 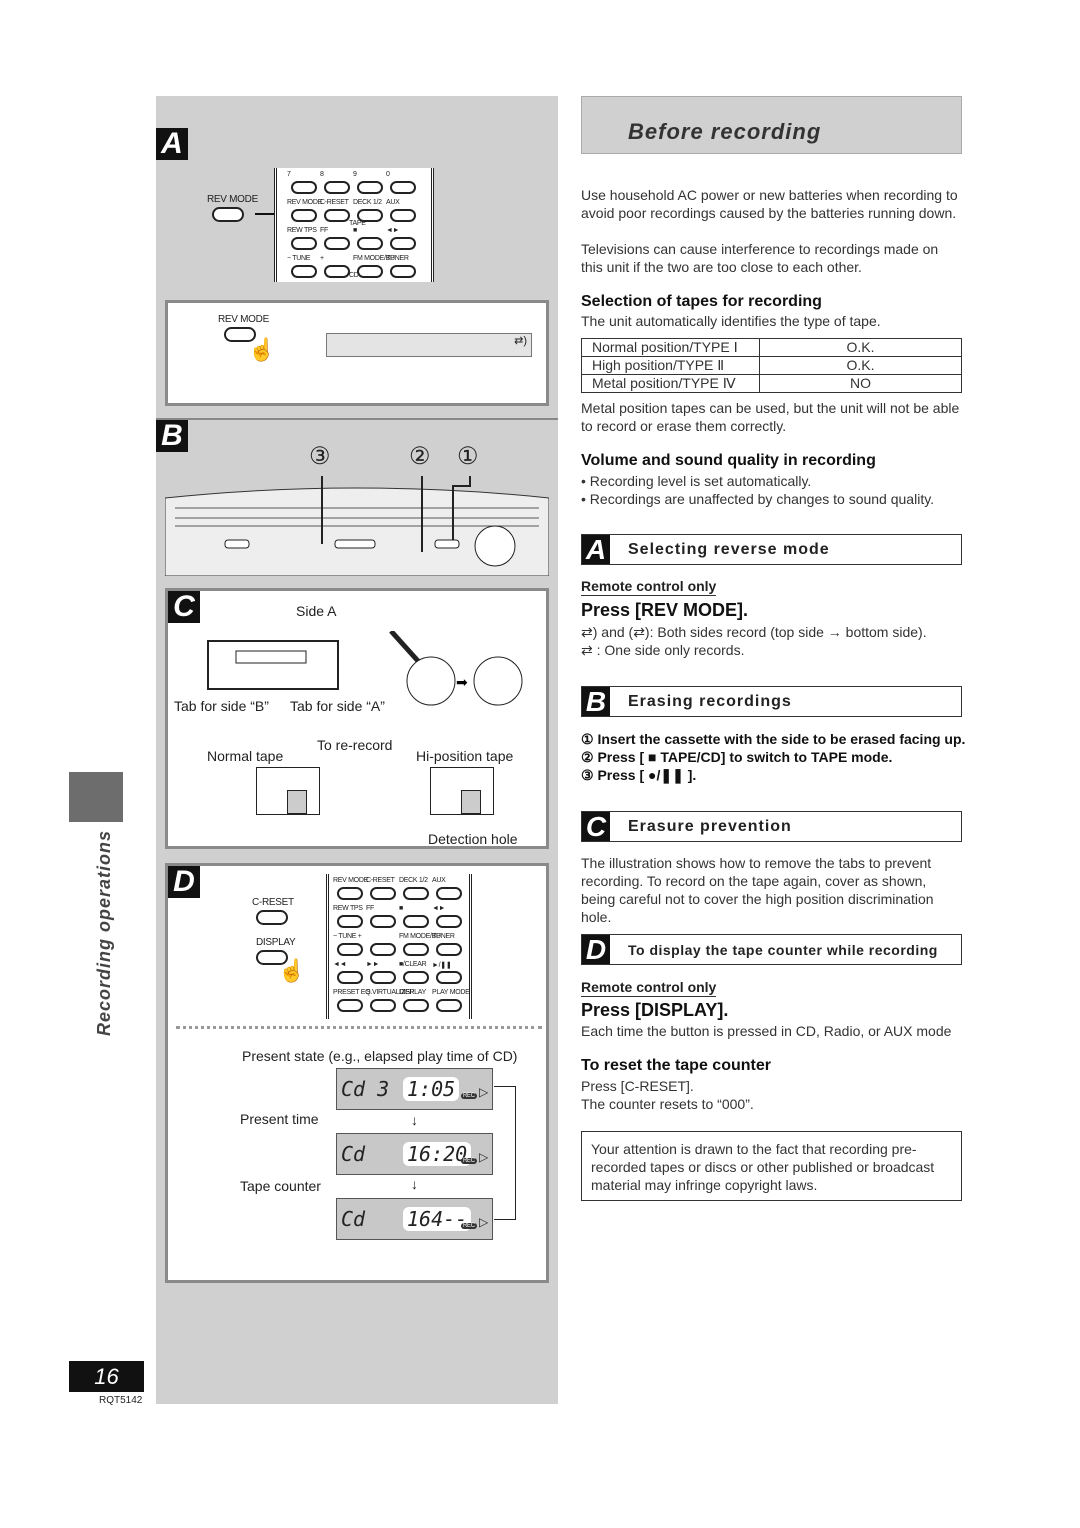 What do you see at coordinates (420, 456) in the screenshot?
I see `callout-2: ②` at bounding box center [420, 456].